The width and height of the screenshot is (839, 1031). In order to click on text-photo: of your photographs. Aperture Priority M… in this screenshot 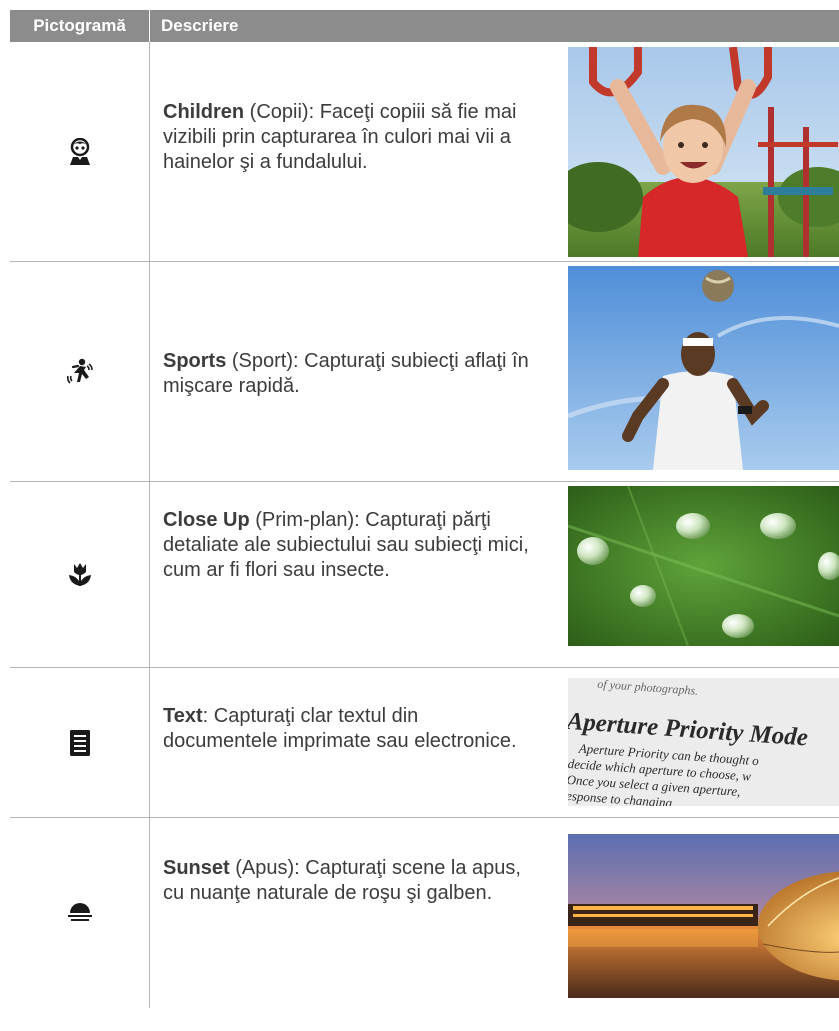, I will do `click(703, 742)`.